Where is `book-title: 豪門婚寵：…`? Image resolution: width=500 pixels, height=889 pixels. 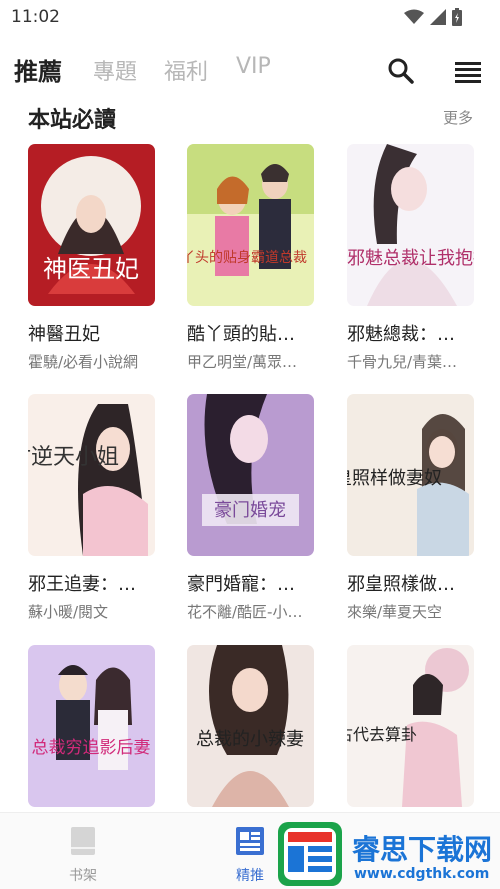 book-title: 豪門婚寵：… is located at coordinates (241, 584).